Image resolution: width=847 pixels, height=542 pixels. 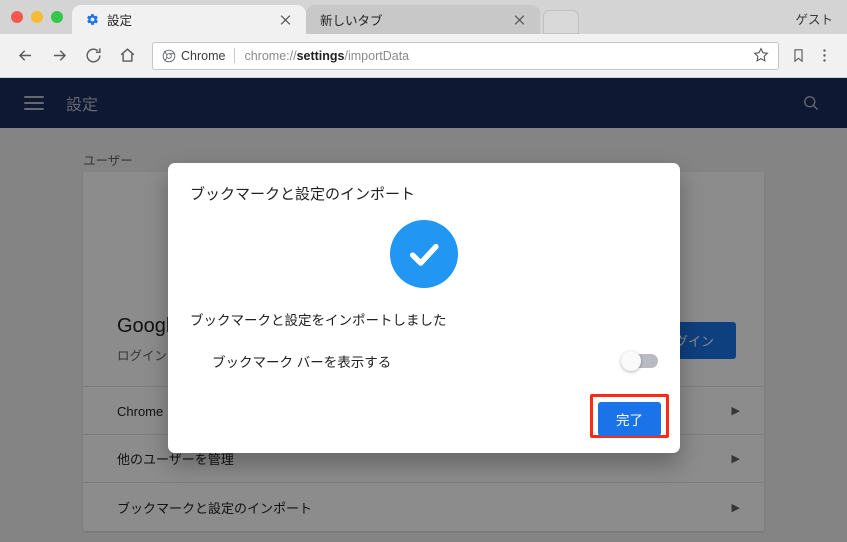 I want to click on show-bookmarks-bar-toggle, so click(x=639, y=361).